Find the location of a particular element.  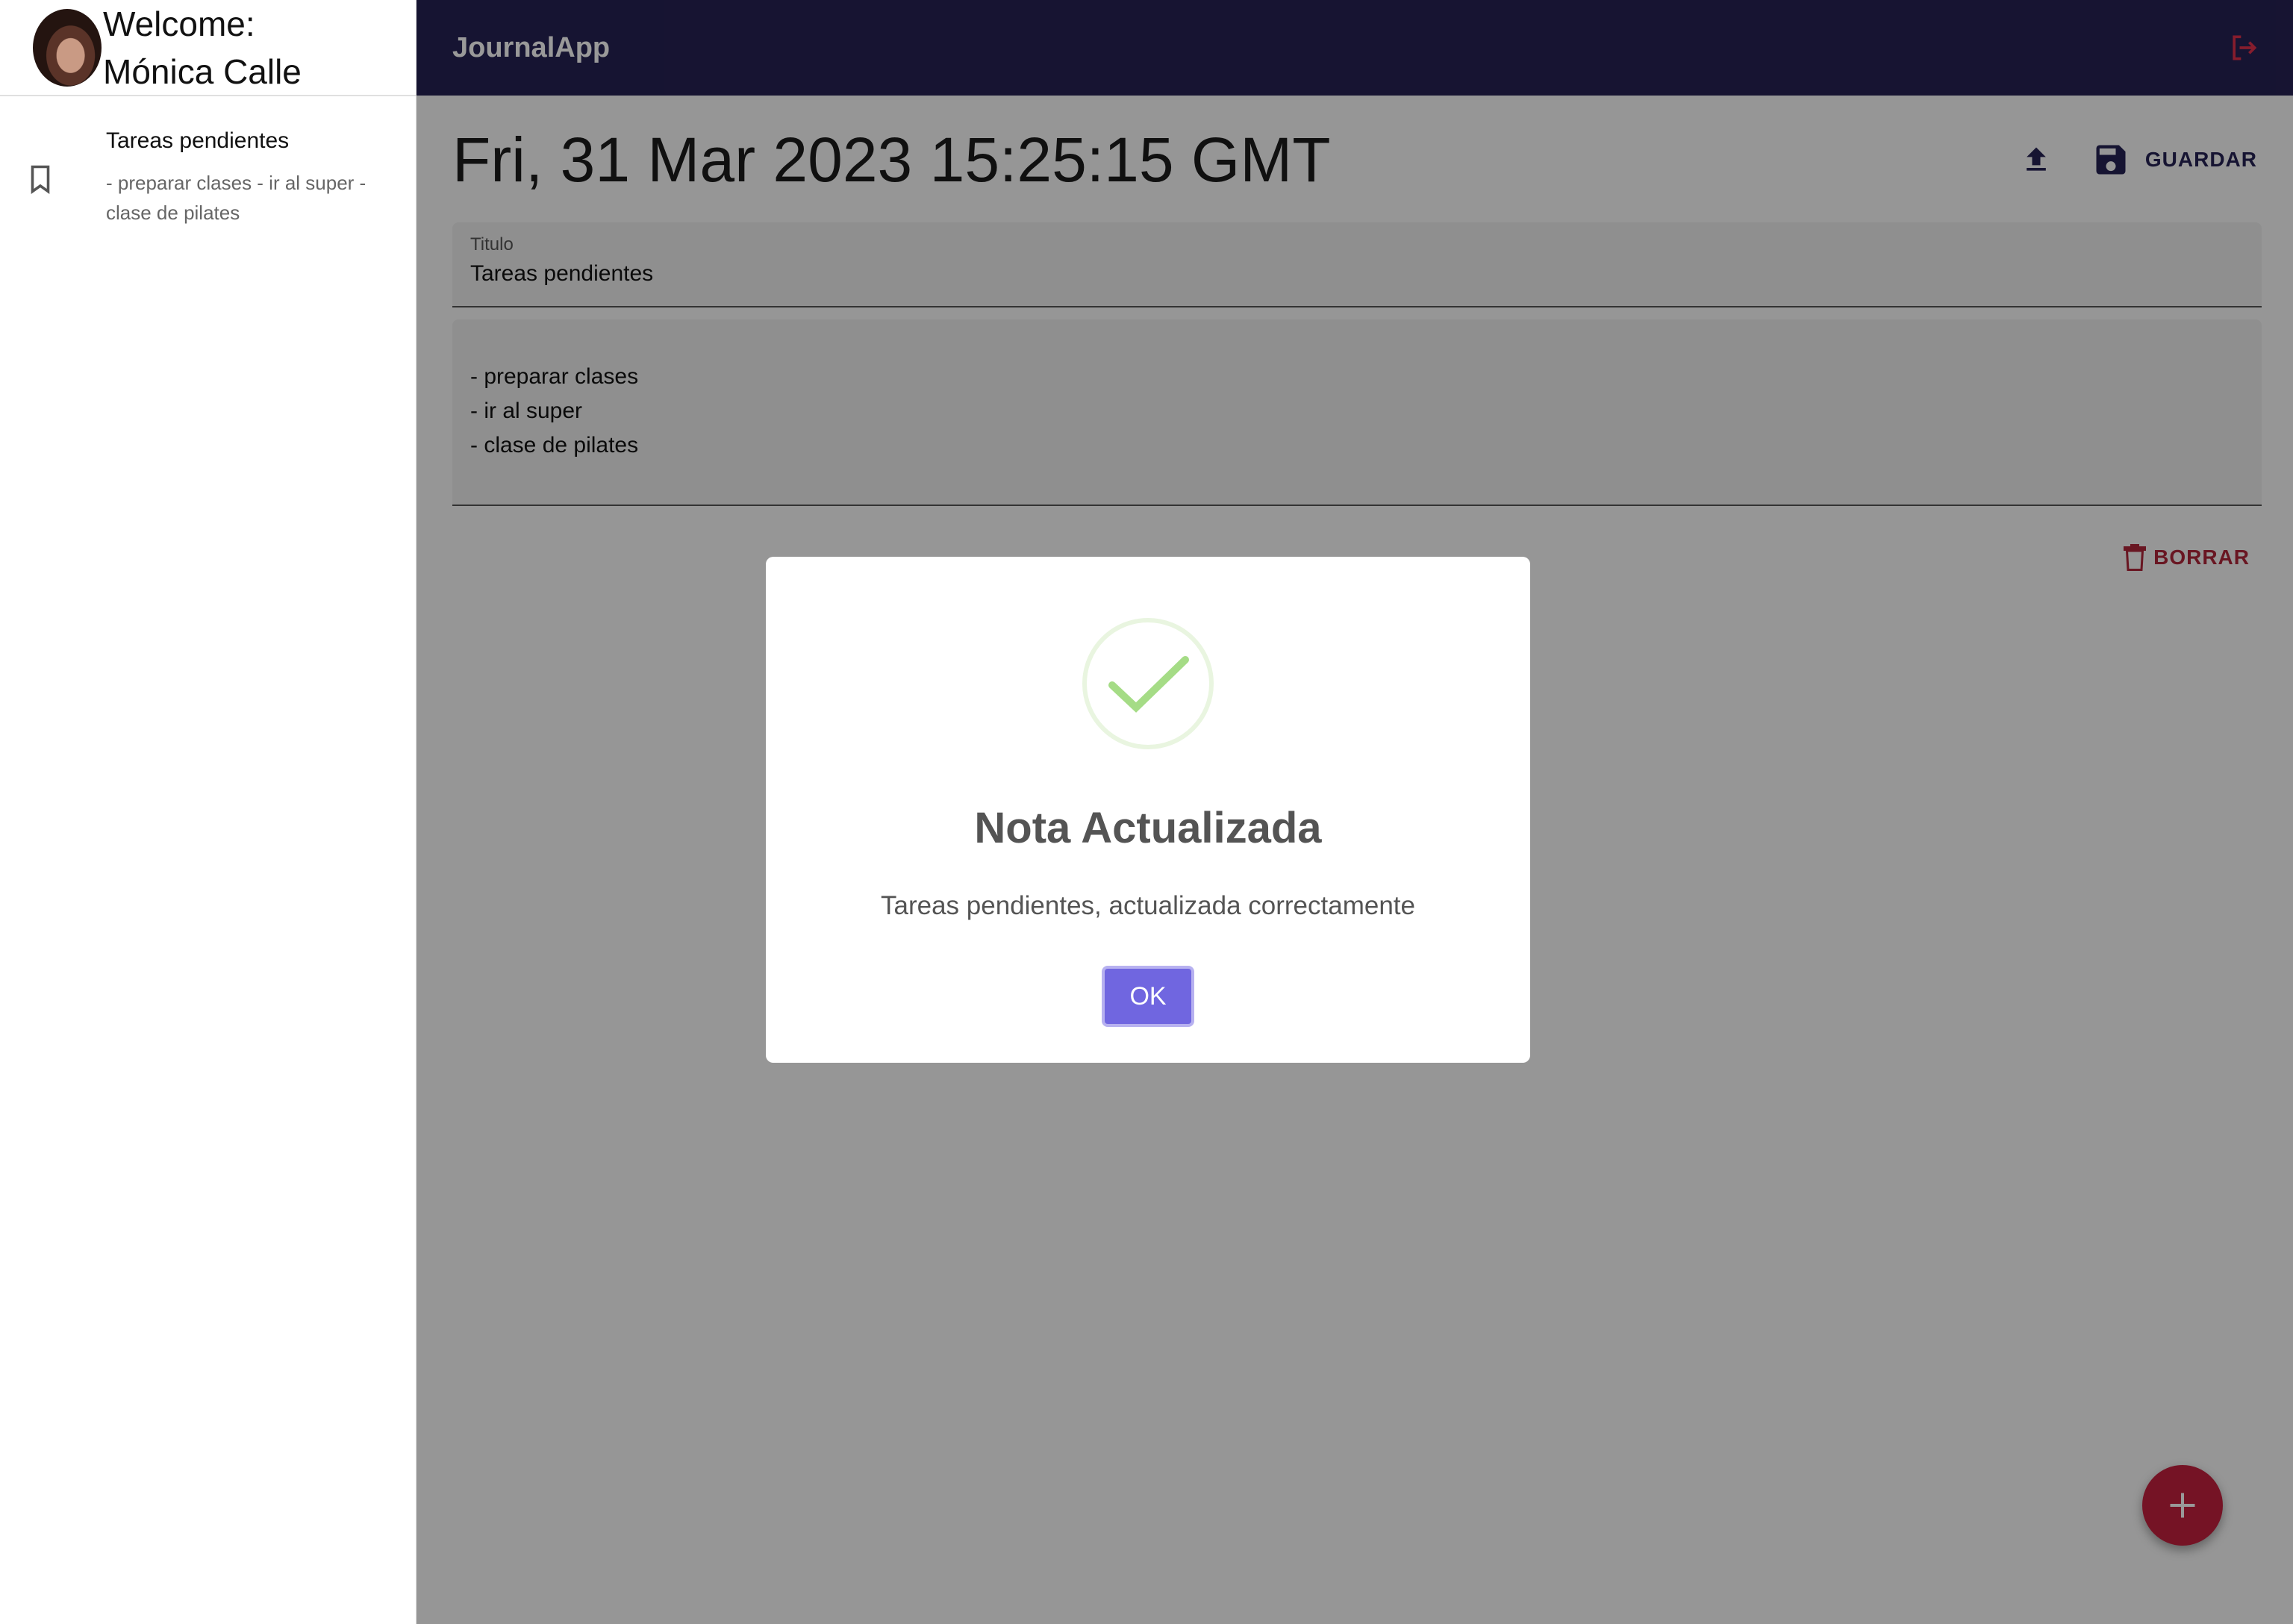

dialog-title: Nota Actualizada is located at coordinates (1148, 828).